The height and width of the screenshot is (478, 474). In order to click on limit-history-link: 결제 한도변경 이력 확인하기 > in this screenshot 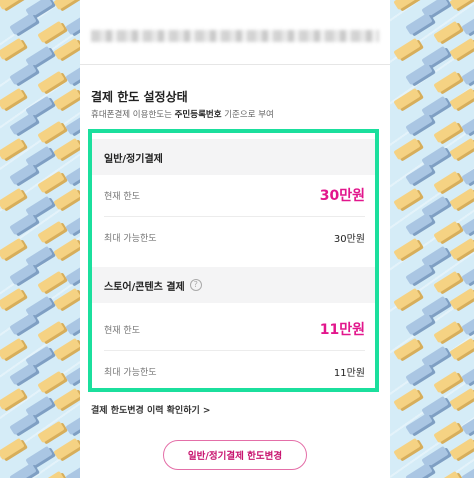, I will do `click(150, 409)`.